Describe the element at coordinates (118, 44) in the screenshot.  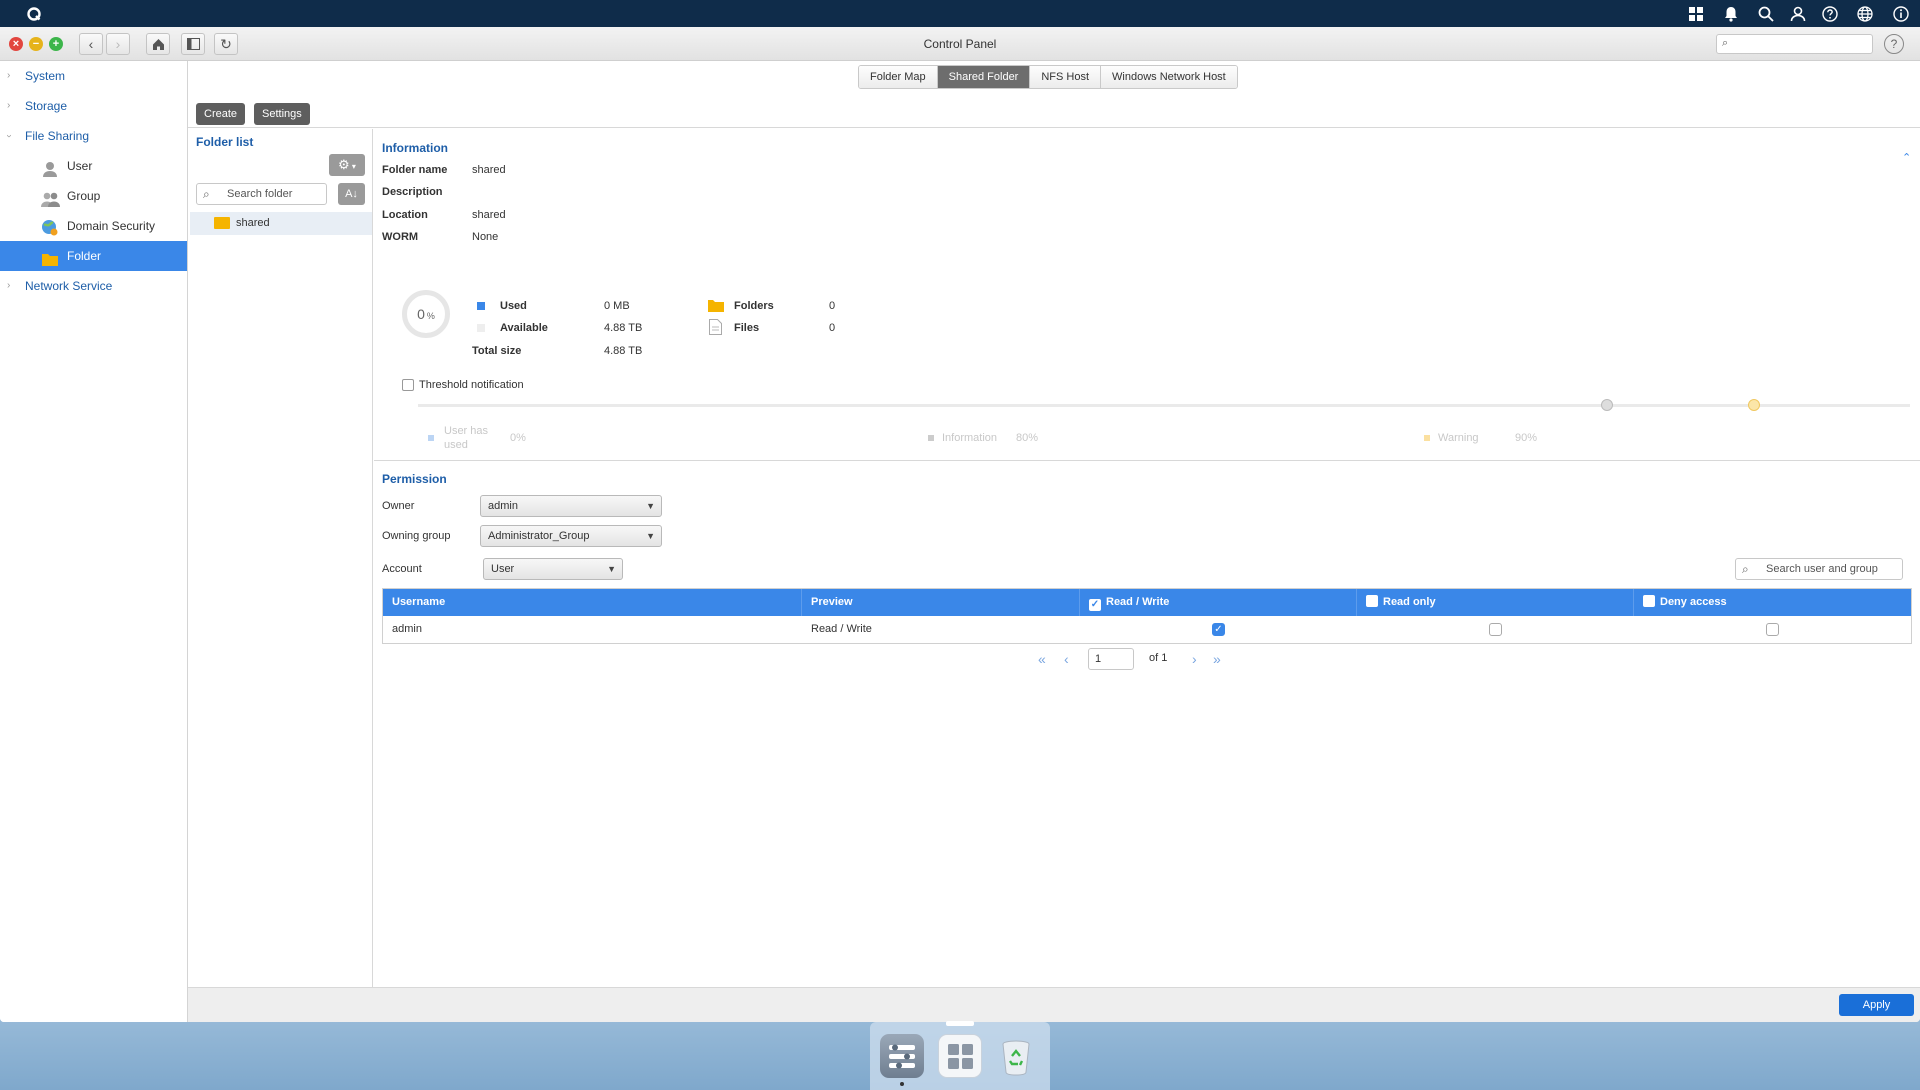
I see `forward-arrow-icon: ›` at that location.